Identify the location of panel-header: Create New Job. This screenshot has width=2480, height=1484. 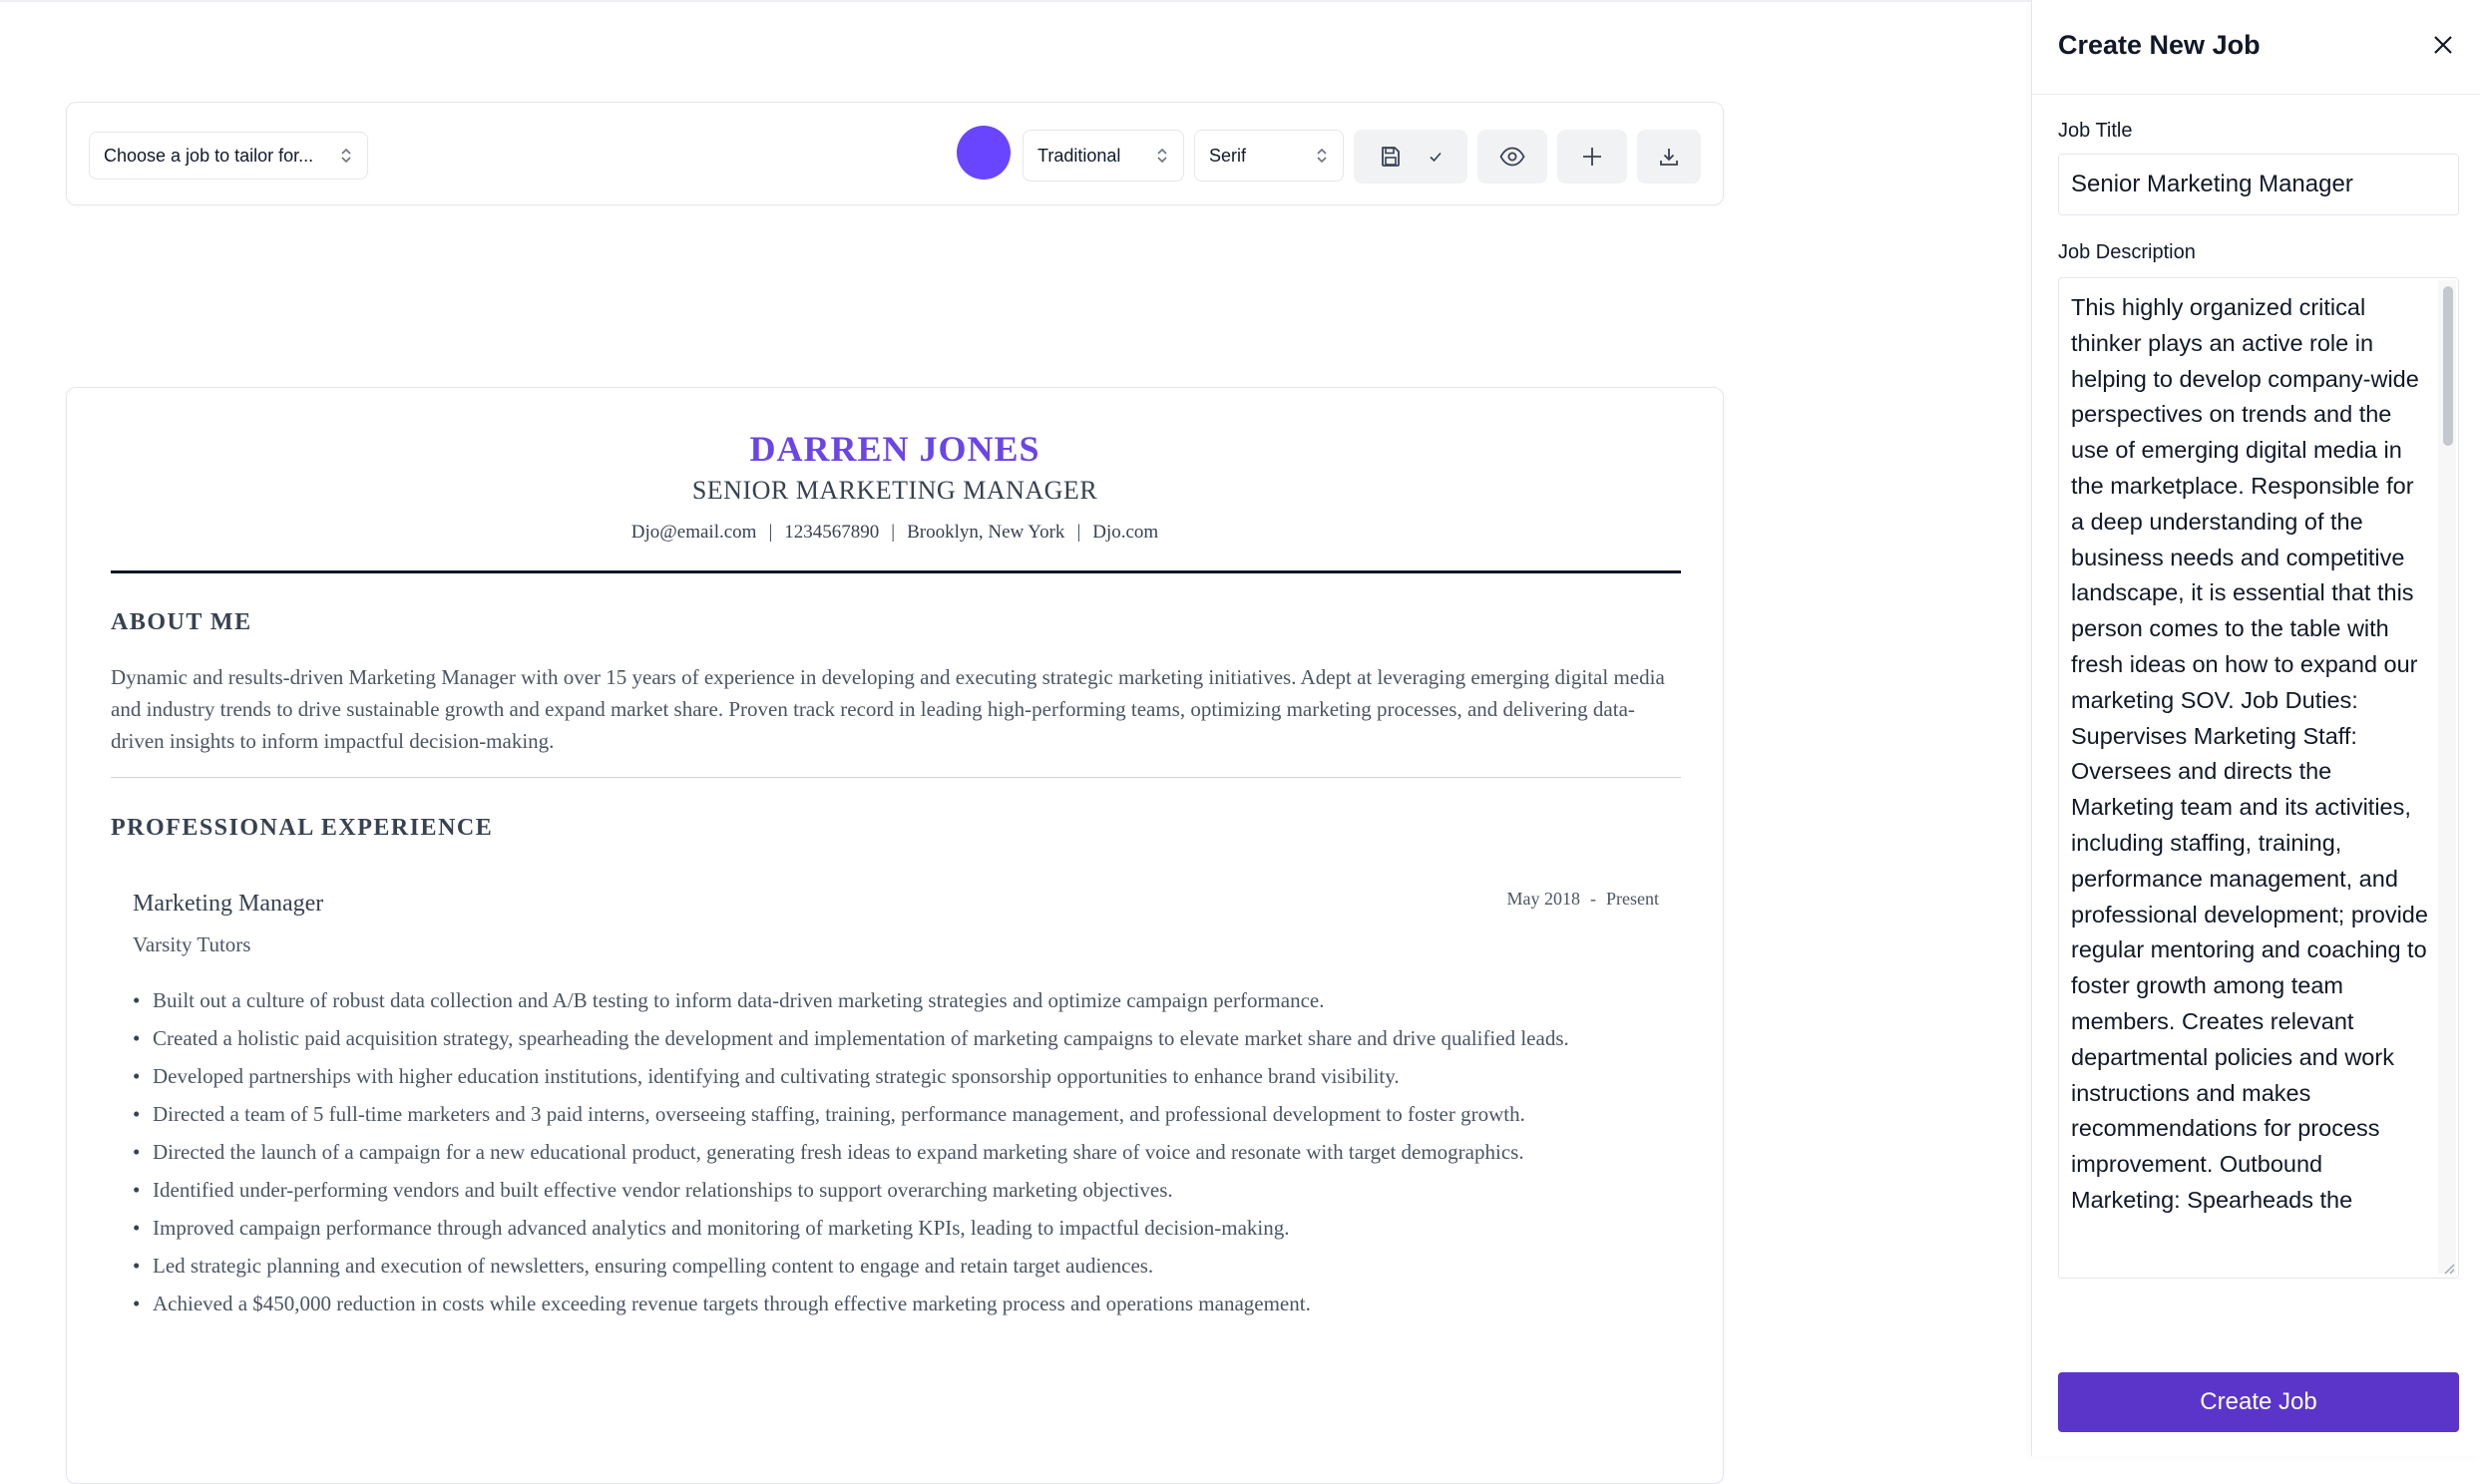
(2256, 47).